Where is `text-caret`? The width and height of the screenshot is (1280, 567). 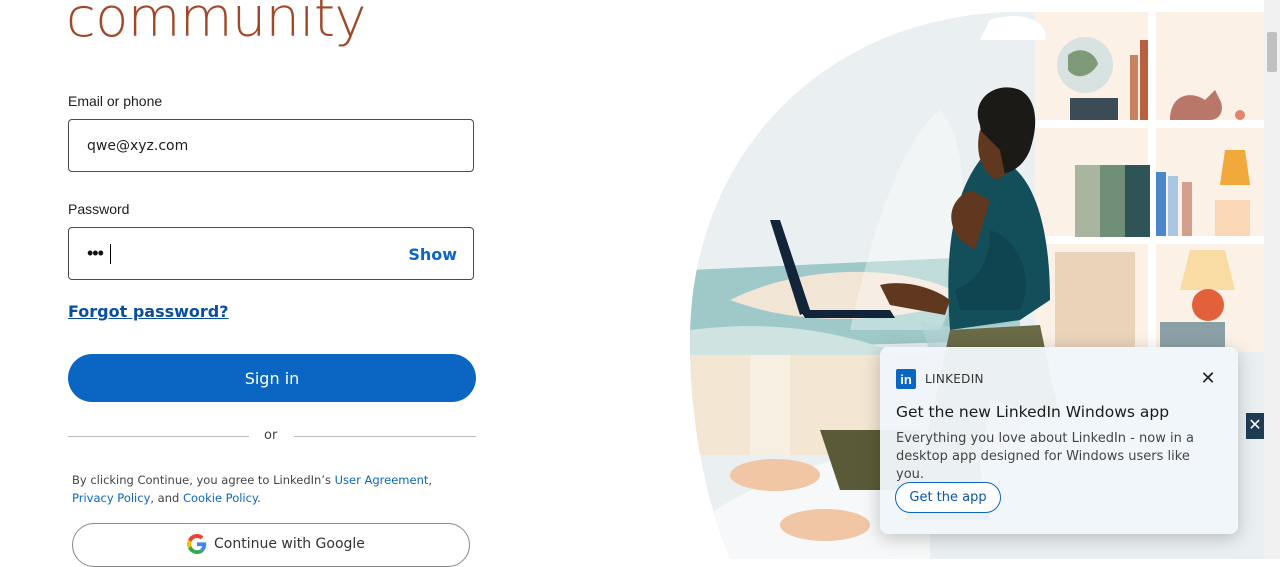
text-caret is located at coordinates (110, 254).